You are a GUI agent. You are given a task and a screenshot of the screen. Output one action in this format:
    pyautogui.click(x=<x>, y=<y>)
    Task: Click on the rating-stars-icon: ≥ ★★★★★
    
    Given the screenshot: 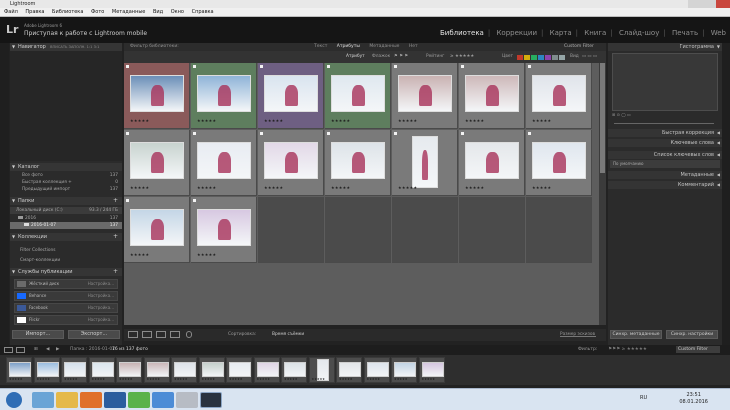 What is the action you would take?
    pyautogui.click(x=462, y=57)
    